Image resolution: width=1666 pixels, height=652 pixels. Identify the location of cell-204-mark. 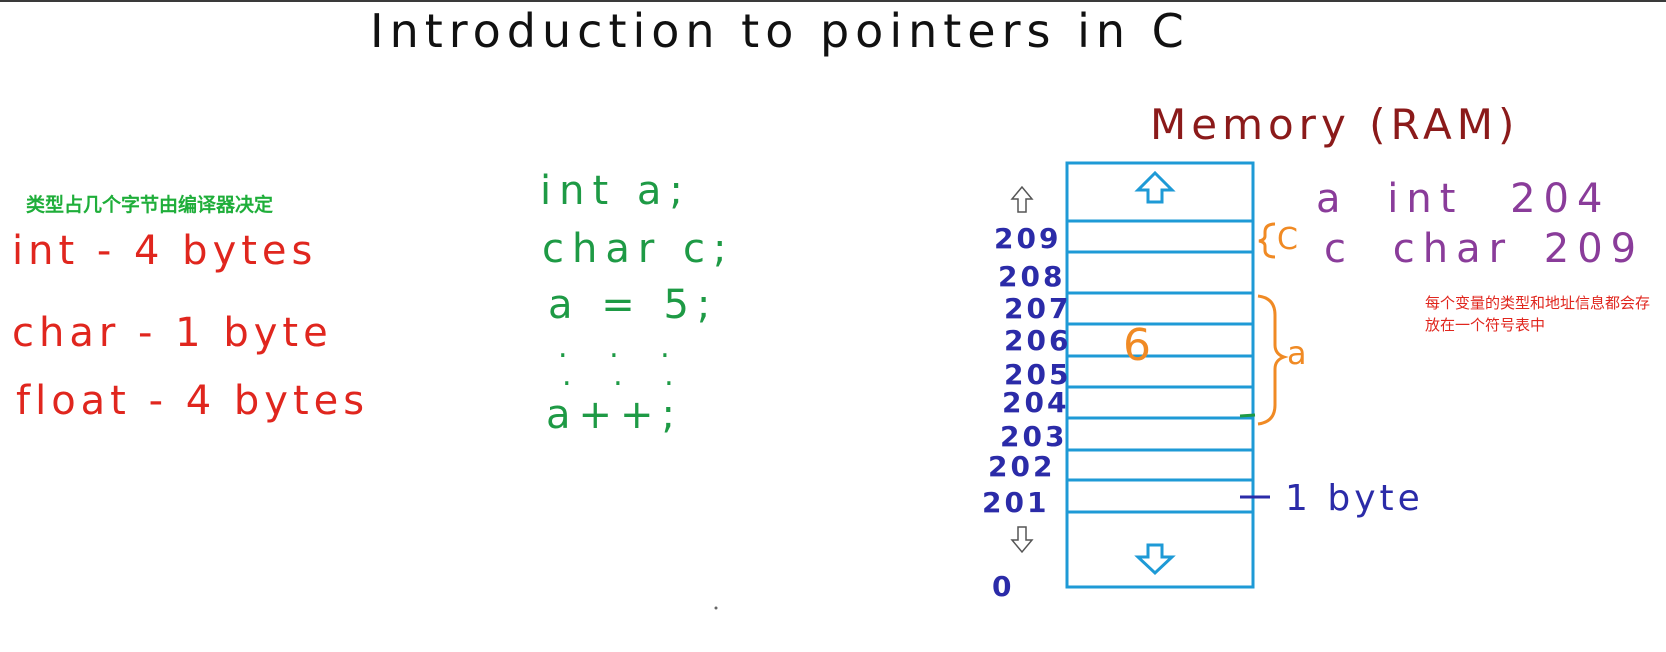
(1247, 415).